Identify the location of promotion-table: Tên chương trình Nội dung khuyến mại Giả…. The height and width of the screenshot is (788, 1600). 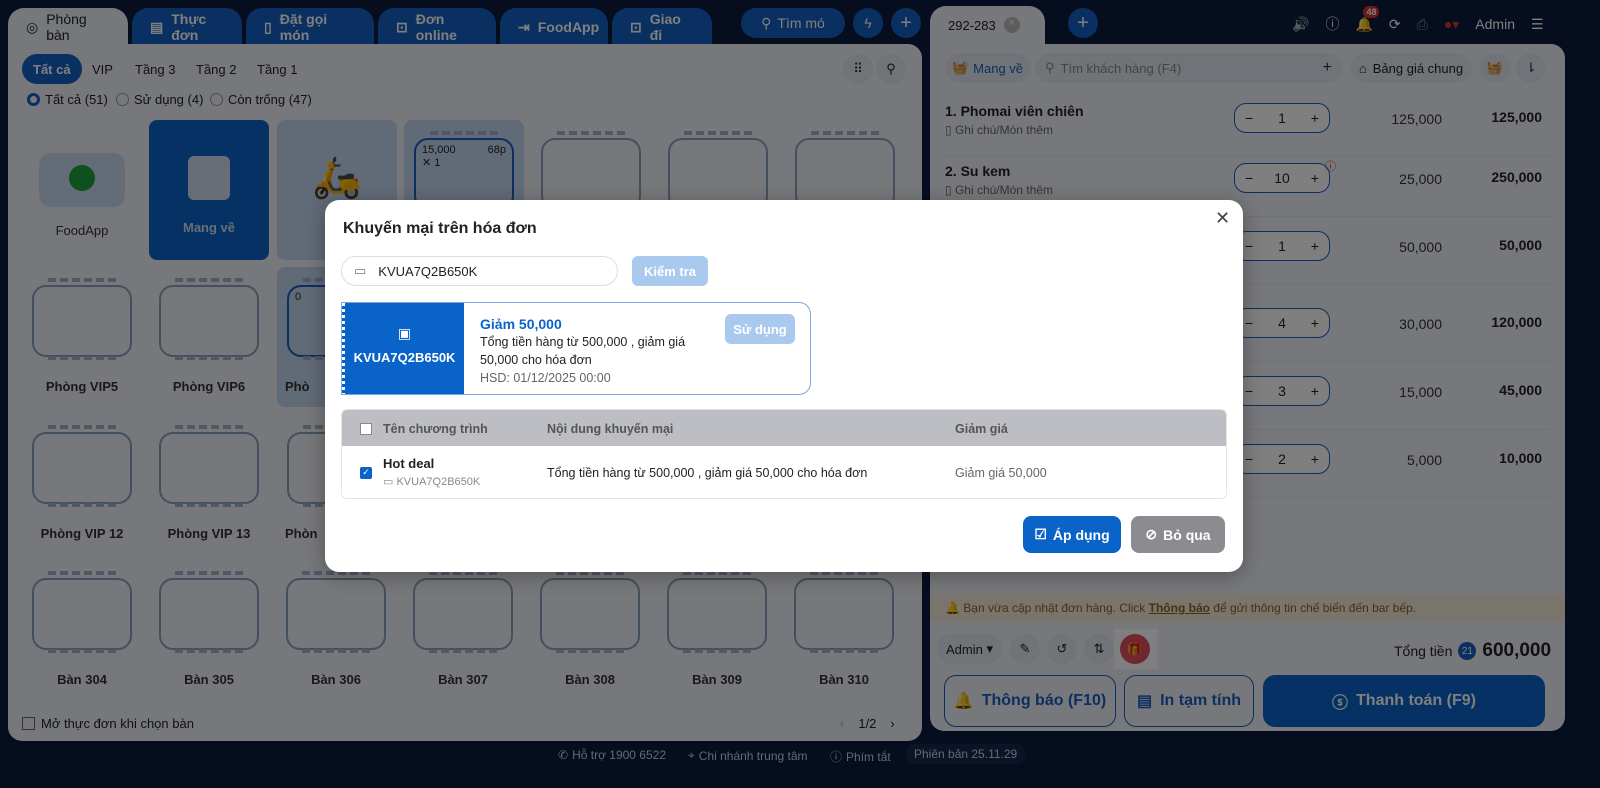
(784, 454).